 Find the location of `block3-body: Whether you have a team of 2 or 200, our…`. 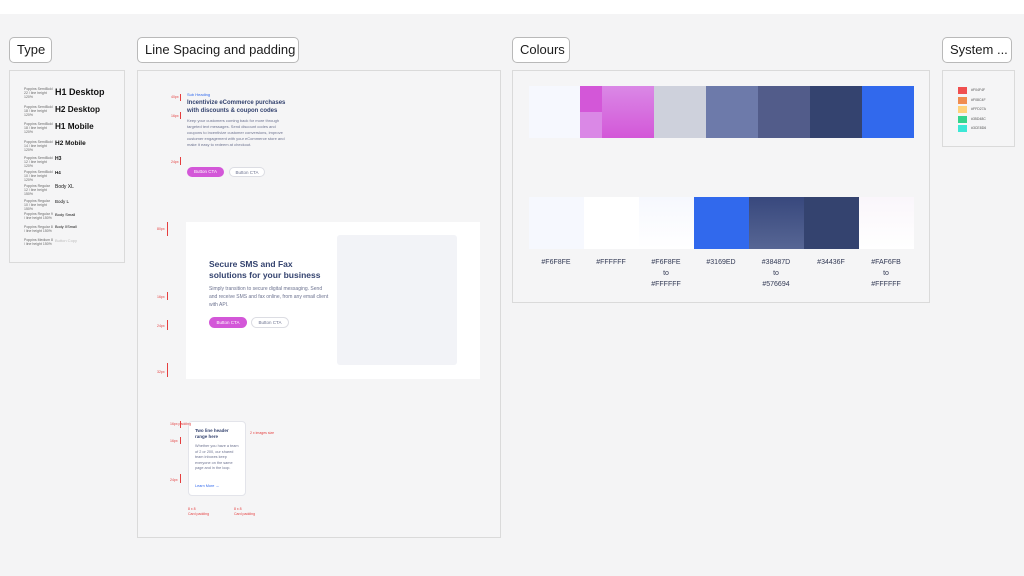

block3-body: Whether you have a team of 2 or 200, our… is located at coordinates (217, 457).